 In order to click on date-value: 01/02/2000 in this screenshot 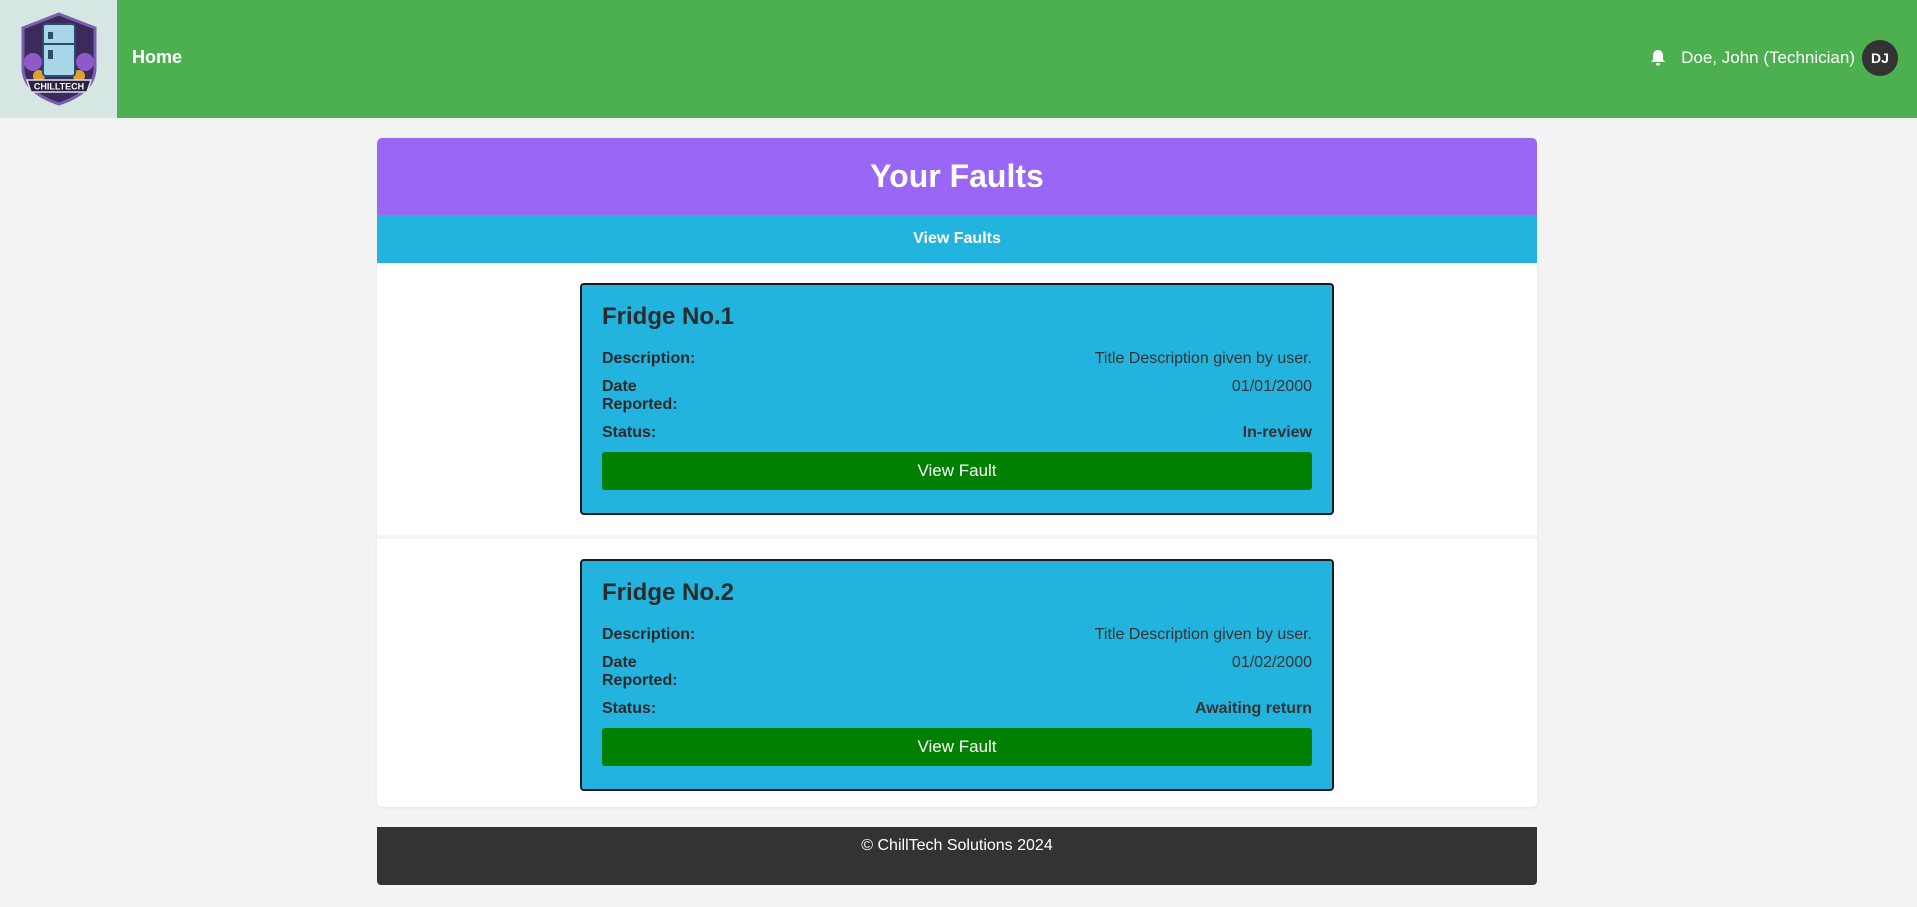, I will do `click(1271, 662)`.